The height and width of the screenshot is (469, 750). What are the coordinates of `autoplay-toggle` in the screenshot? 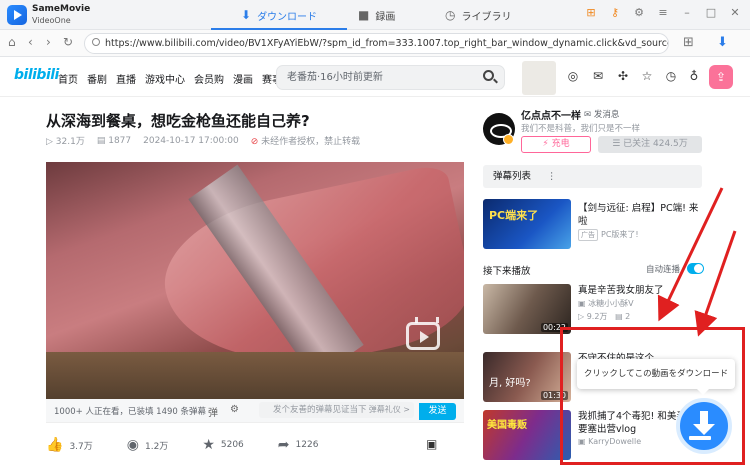 It's located at (695, 268).